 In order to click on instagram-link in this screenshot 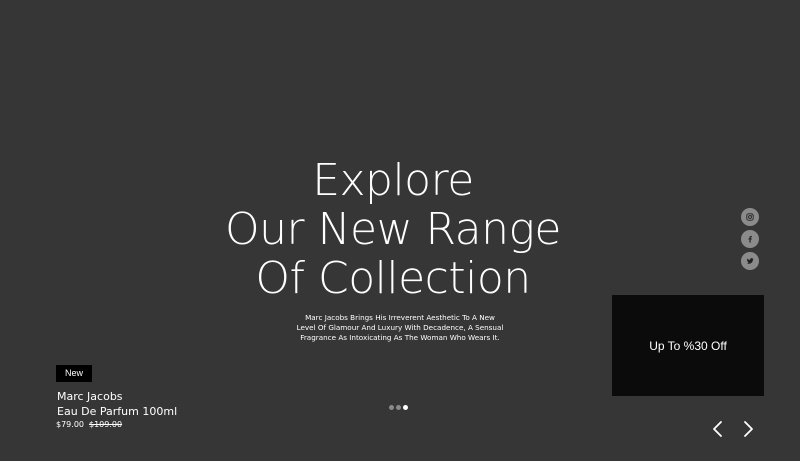, I will do `click(750, 217)`.